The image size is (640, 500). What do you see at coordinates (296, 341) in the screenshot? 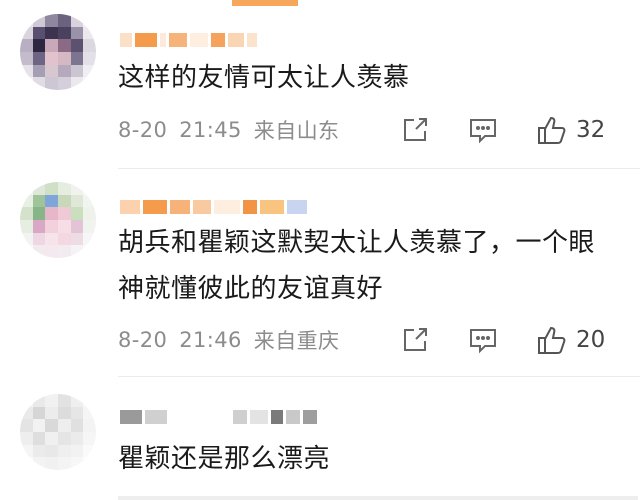
I see `comment-location: 来自重庆` at bounding box center [296, 341].